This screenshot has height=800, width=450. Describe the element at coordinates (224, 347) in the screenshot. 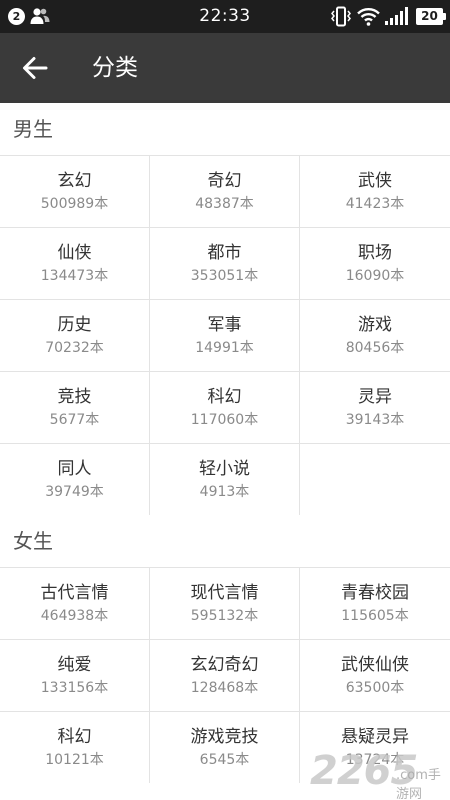

I see `category-count: 14991本` at that location.